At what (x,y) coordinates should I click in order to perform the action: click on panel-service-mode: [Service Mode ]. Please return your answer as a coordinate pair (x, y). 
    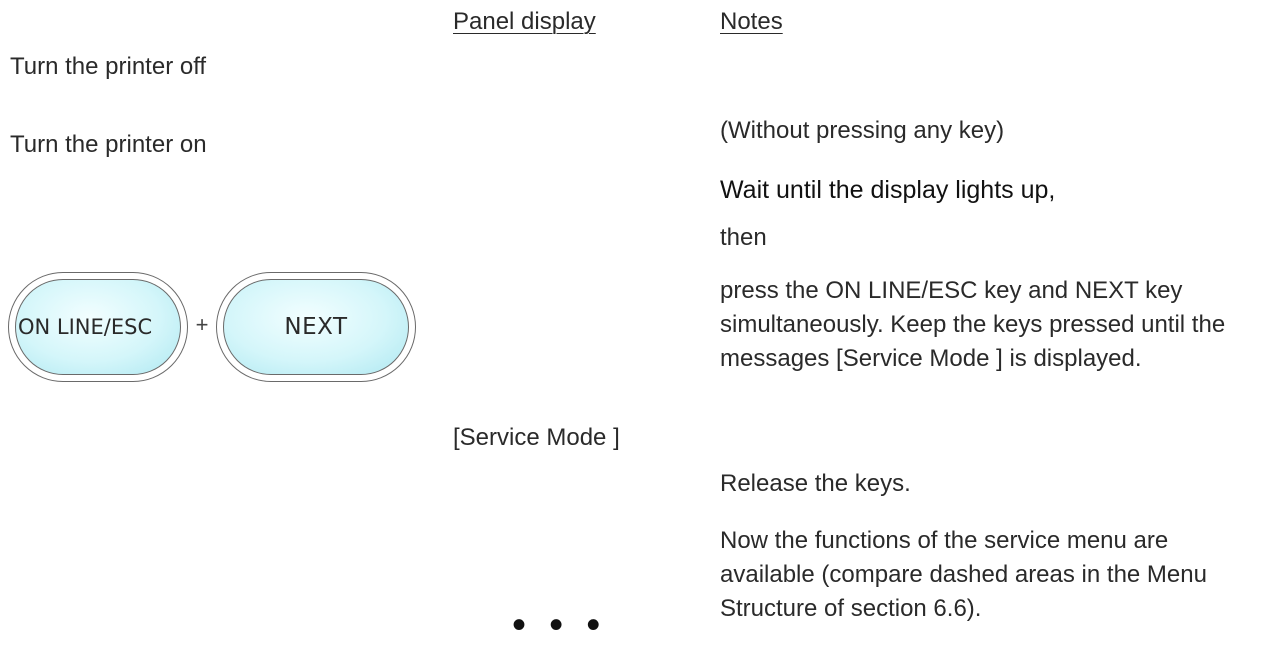
    Looking at the image, I should click on (536, 437).